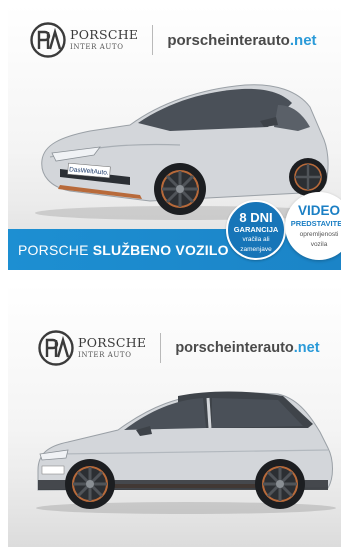  I want to click on video-label: PREDSTAVITEV, so click(315, 223).